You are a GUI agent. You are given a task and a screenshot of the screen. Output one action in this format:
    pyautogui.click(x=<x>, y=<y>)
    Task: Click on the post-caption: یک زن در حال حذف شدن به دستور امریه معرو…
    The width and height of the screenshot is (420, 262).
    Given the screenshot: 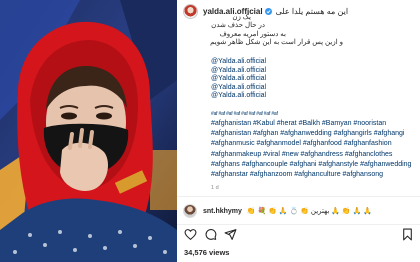 What is the action you would take?
    pyautogui.click(x=313, y=31)
    